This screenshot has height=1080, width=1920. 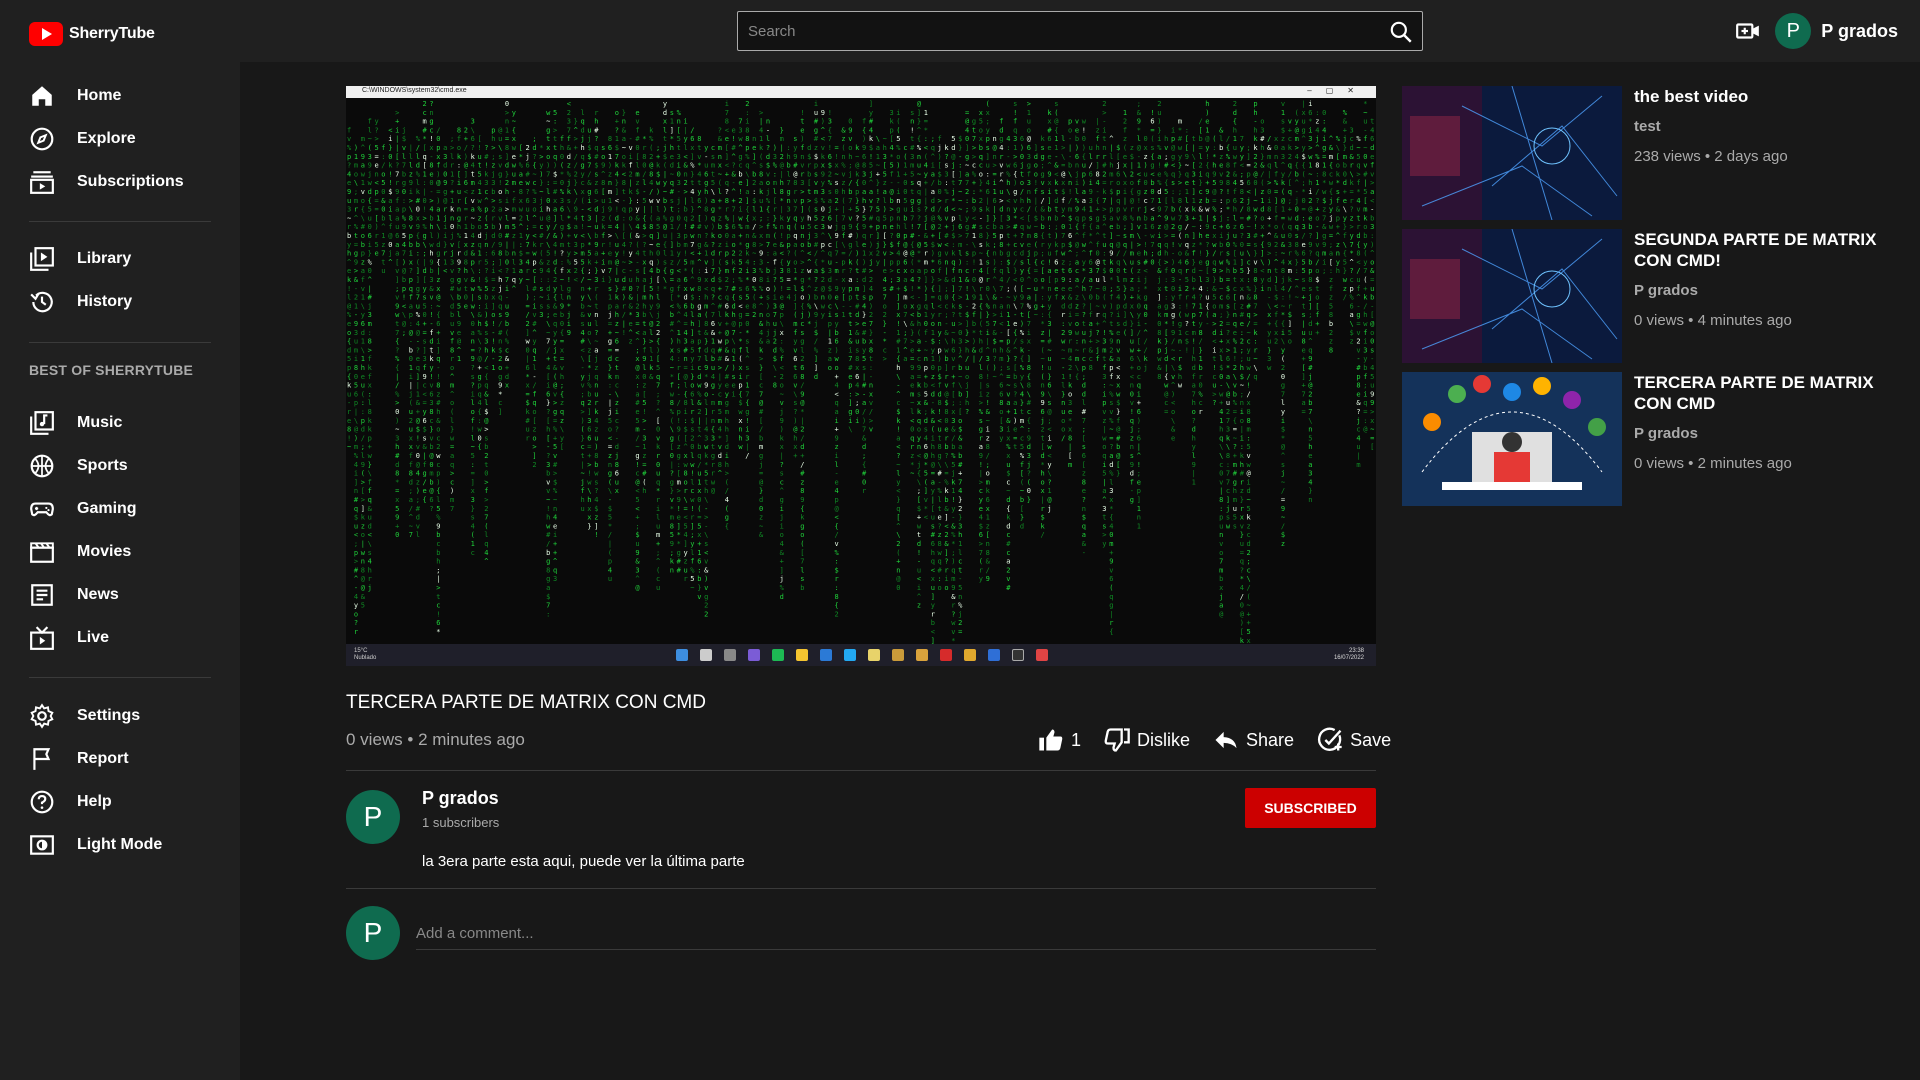 What do you see at coordinates (112, 34) in the screenshot?
I see `app-name: SherryTube` at bounding box center [112, 34].